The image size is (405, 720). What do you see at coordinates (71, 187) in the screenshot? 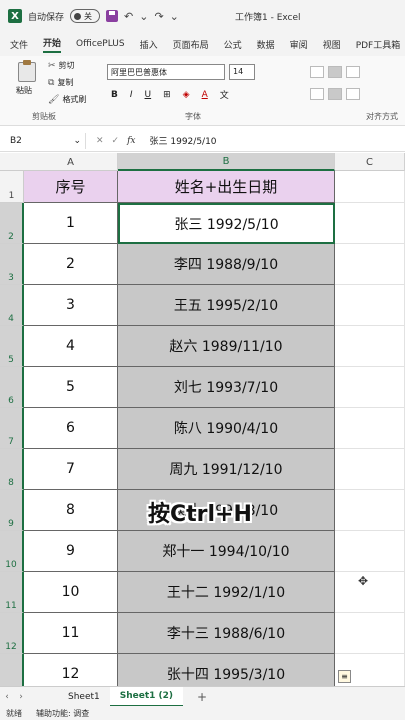
I see `table-header-cell: 序号` at bounding box center [71, 187].